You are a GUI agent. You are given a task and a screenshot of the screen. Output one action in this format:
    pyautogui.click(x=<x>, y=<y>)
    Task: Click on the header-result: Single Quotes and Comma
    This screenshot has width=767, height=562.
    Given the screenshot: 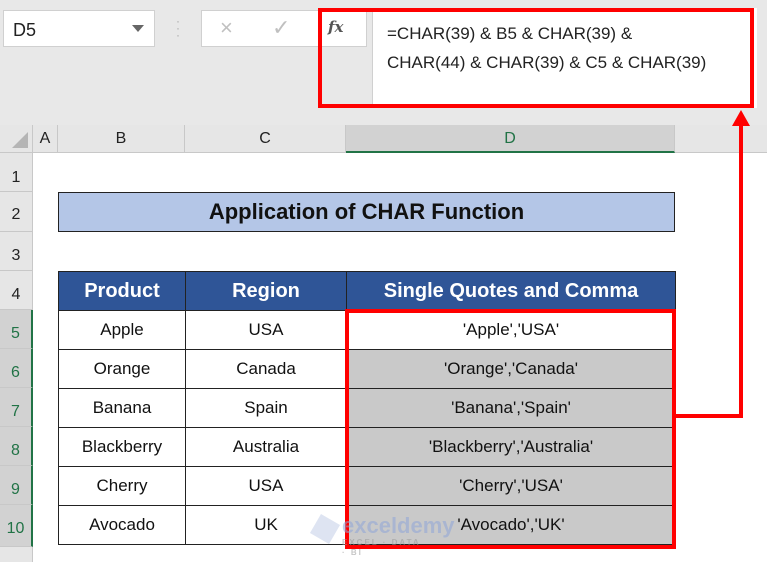 What is the action you would take?
    pyautogui.click(x=511, y=291)
    